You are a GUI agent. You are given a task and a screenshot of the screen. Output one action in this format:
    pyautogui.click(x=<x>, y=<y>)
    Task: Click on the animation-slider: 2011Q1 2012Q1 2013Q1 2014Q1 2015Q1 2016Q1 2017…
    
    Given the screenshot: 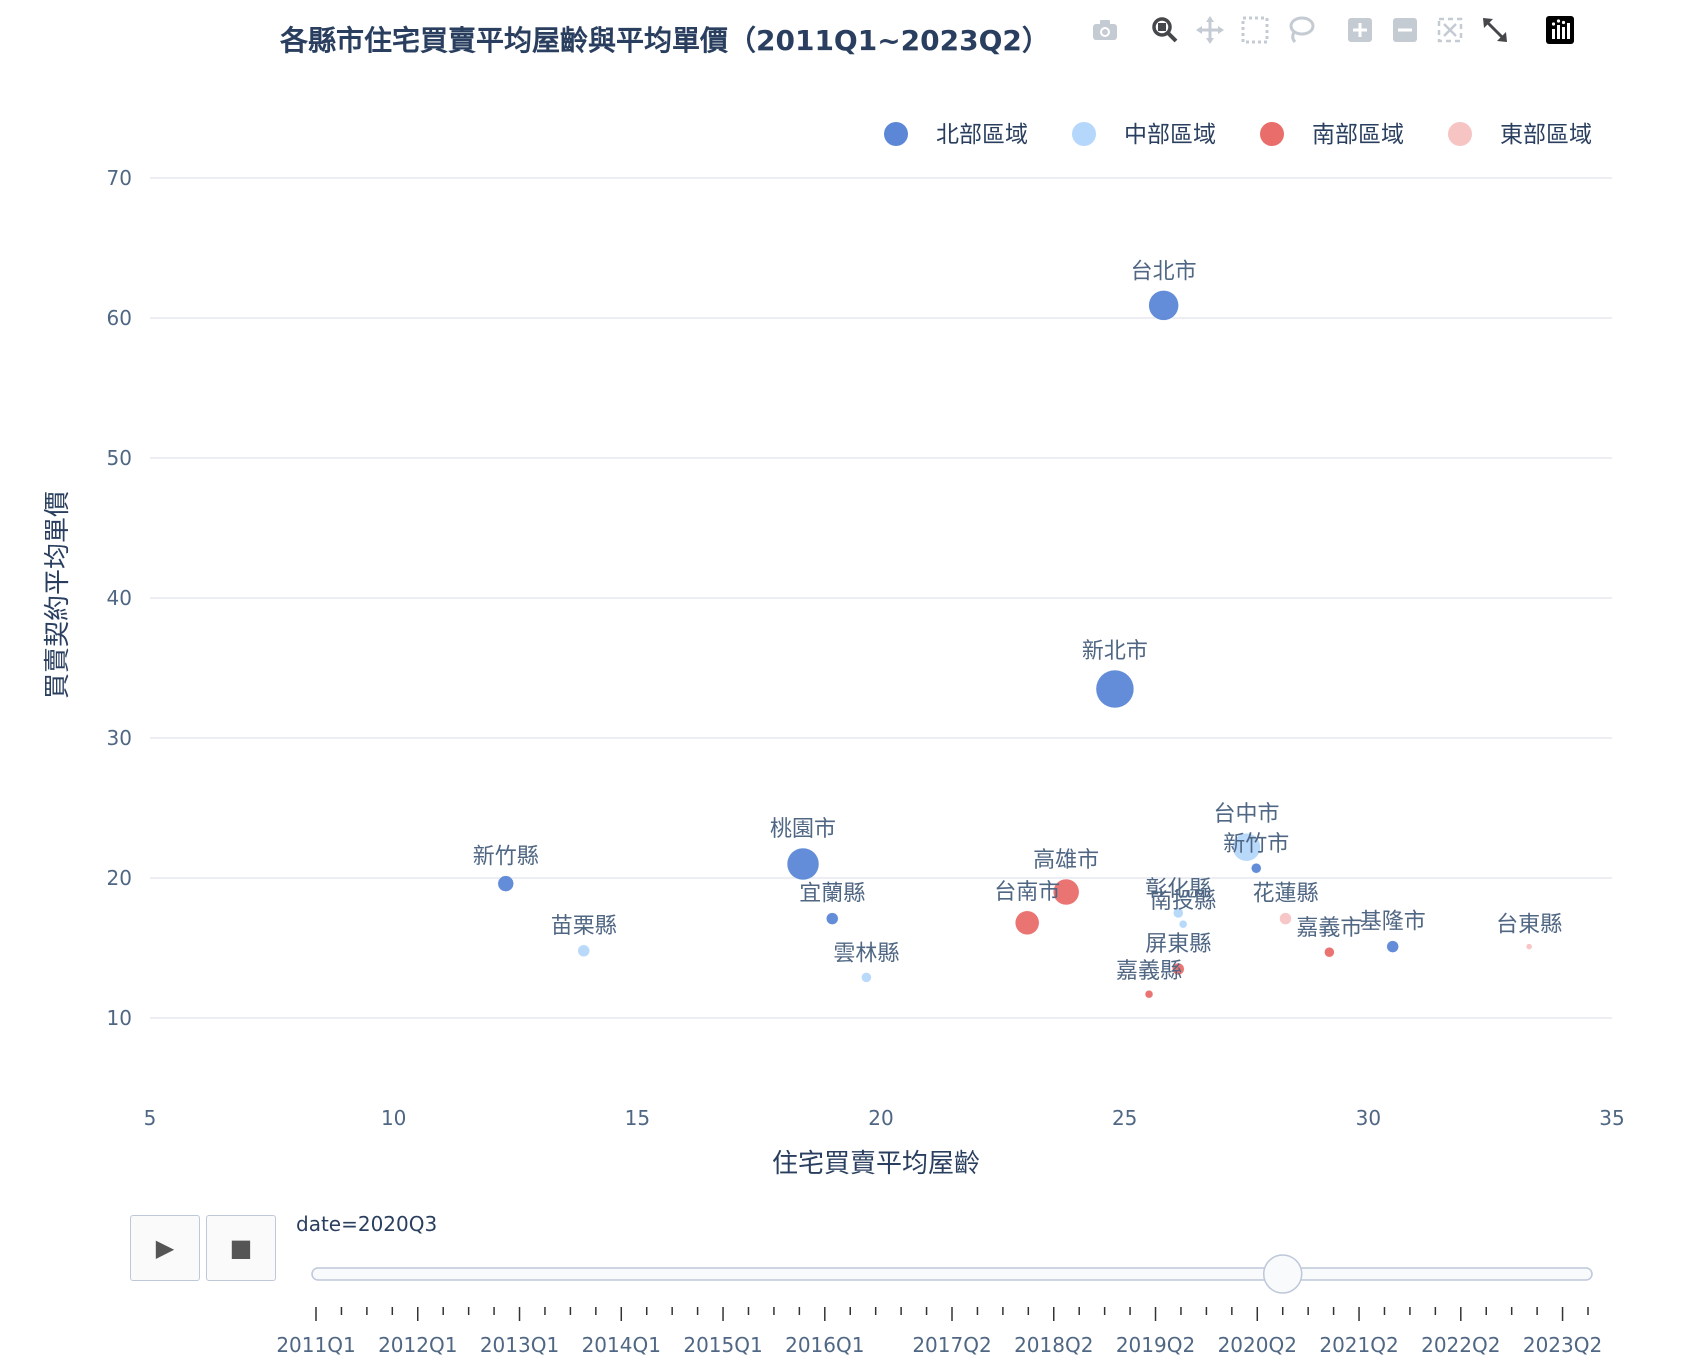 What is the action you would take?
    pyautogui.click(x=939, y=1305)
    